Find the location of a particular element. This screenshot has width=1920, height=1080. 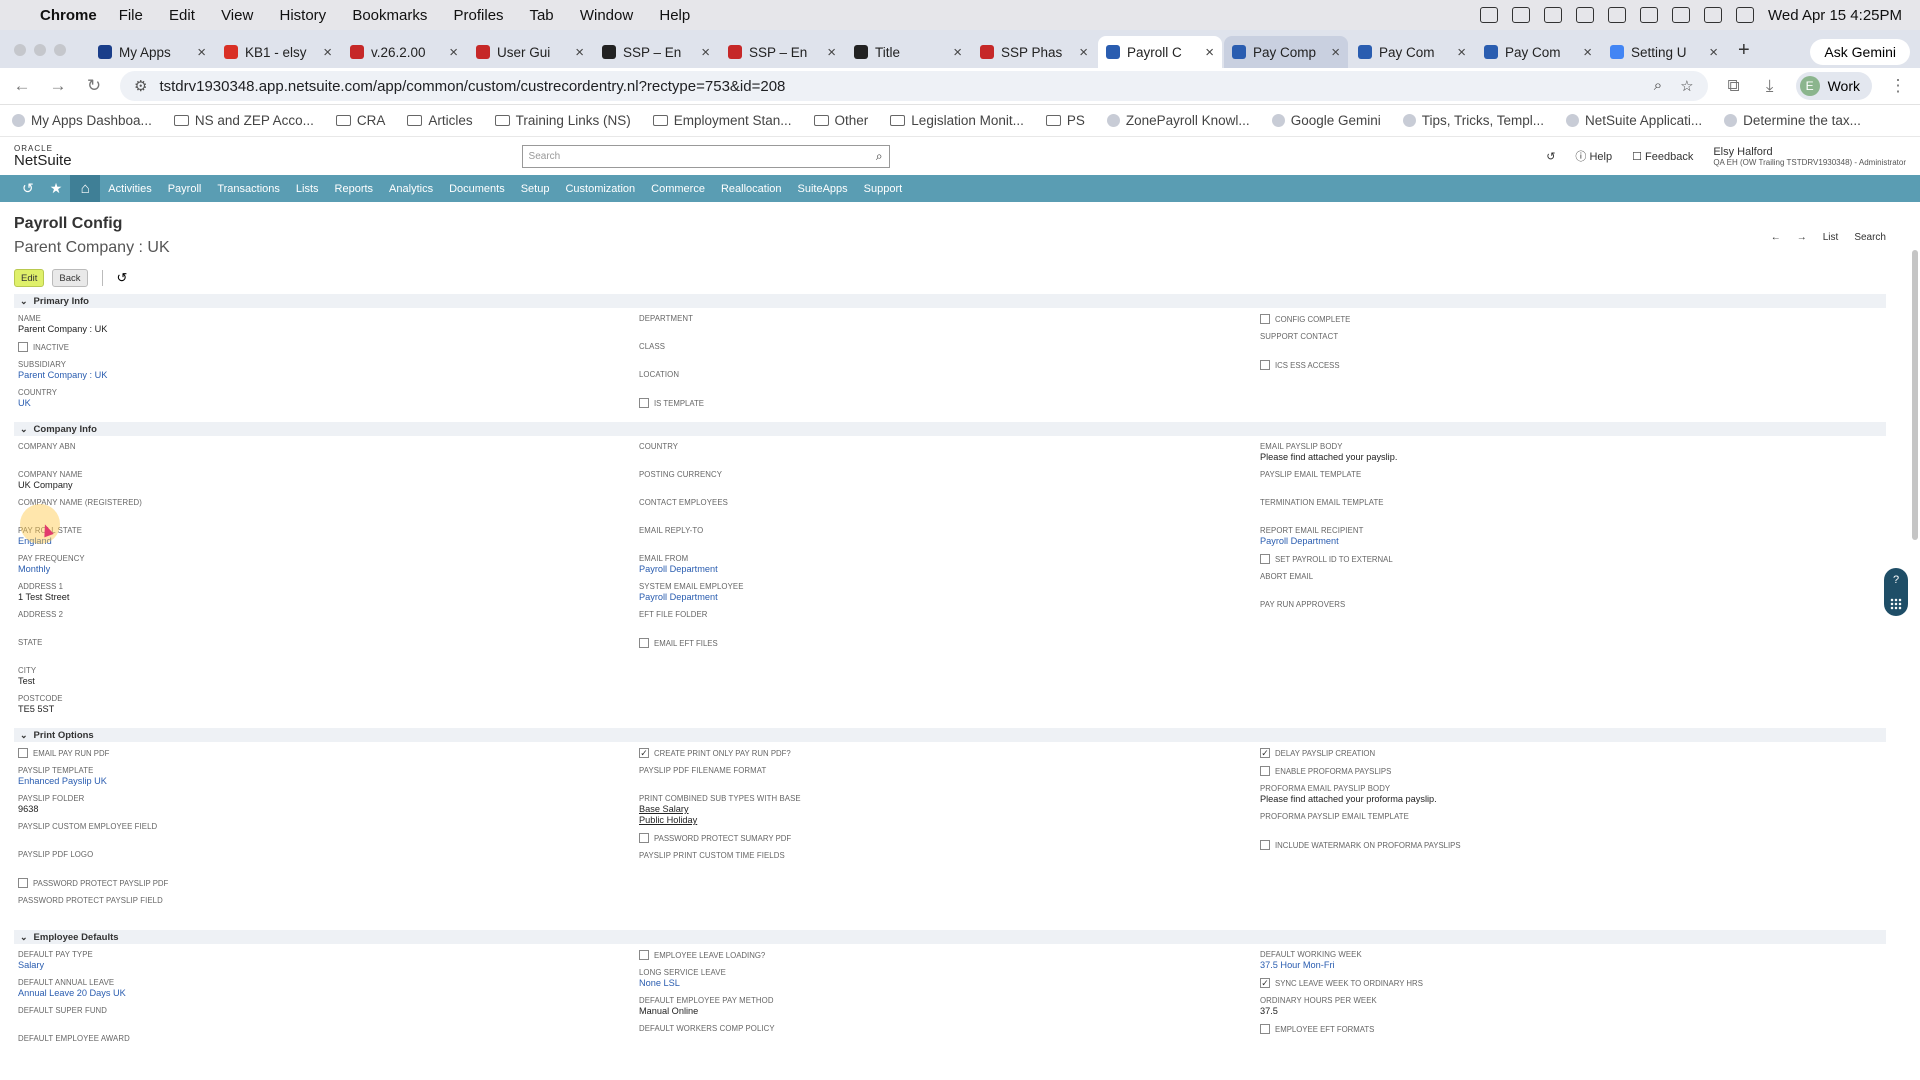

clock: Wed Apr 15 4:25PM is located at coordinates (1835, 15).